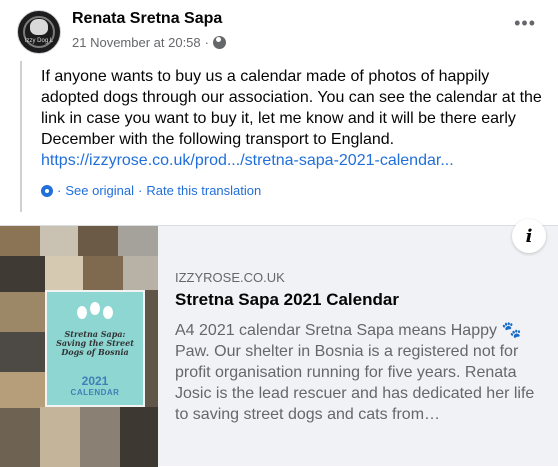 The width and height of the screenshot is (558, 467). What do you see at coordinates (529, 236) in the screenshot?
I see `info-icon: i` at bounding box center [529, 236].